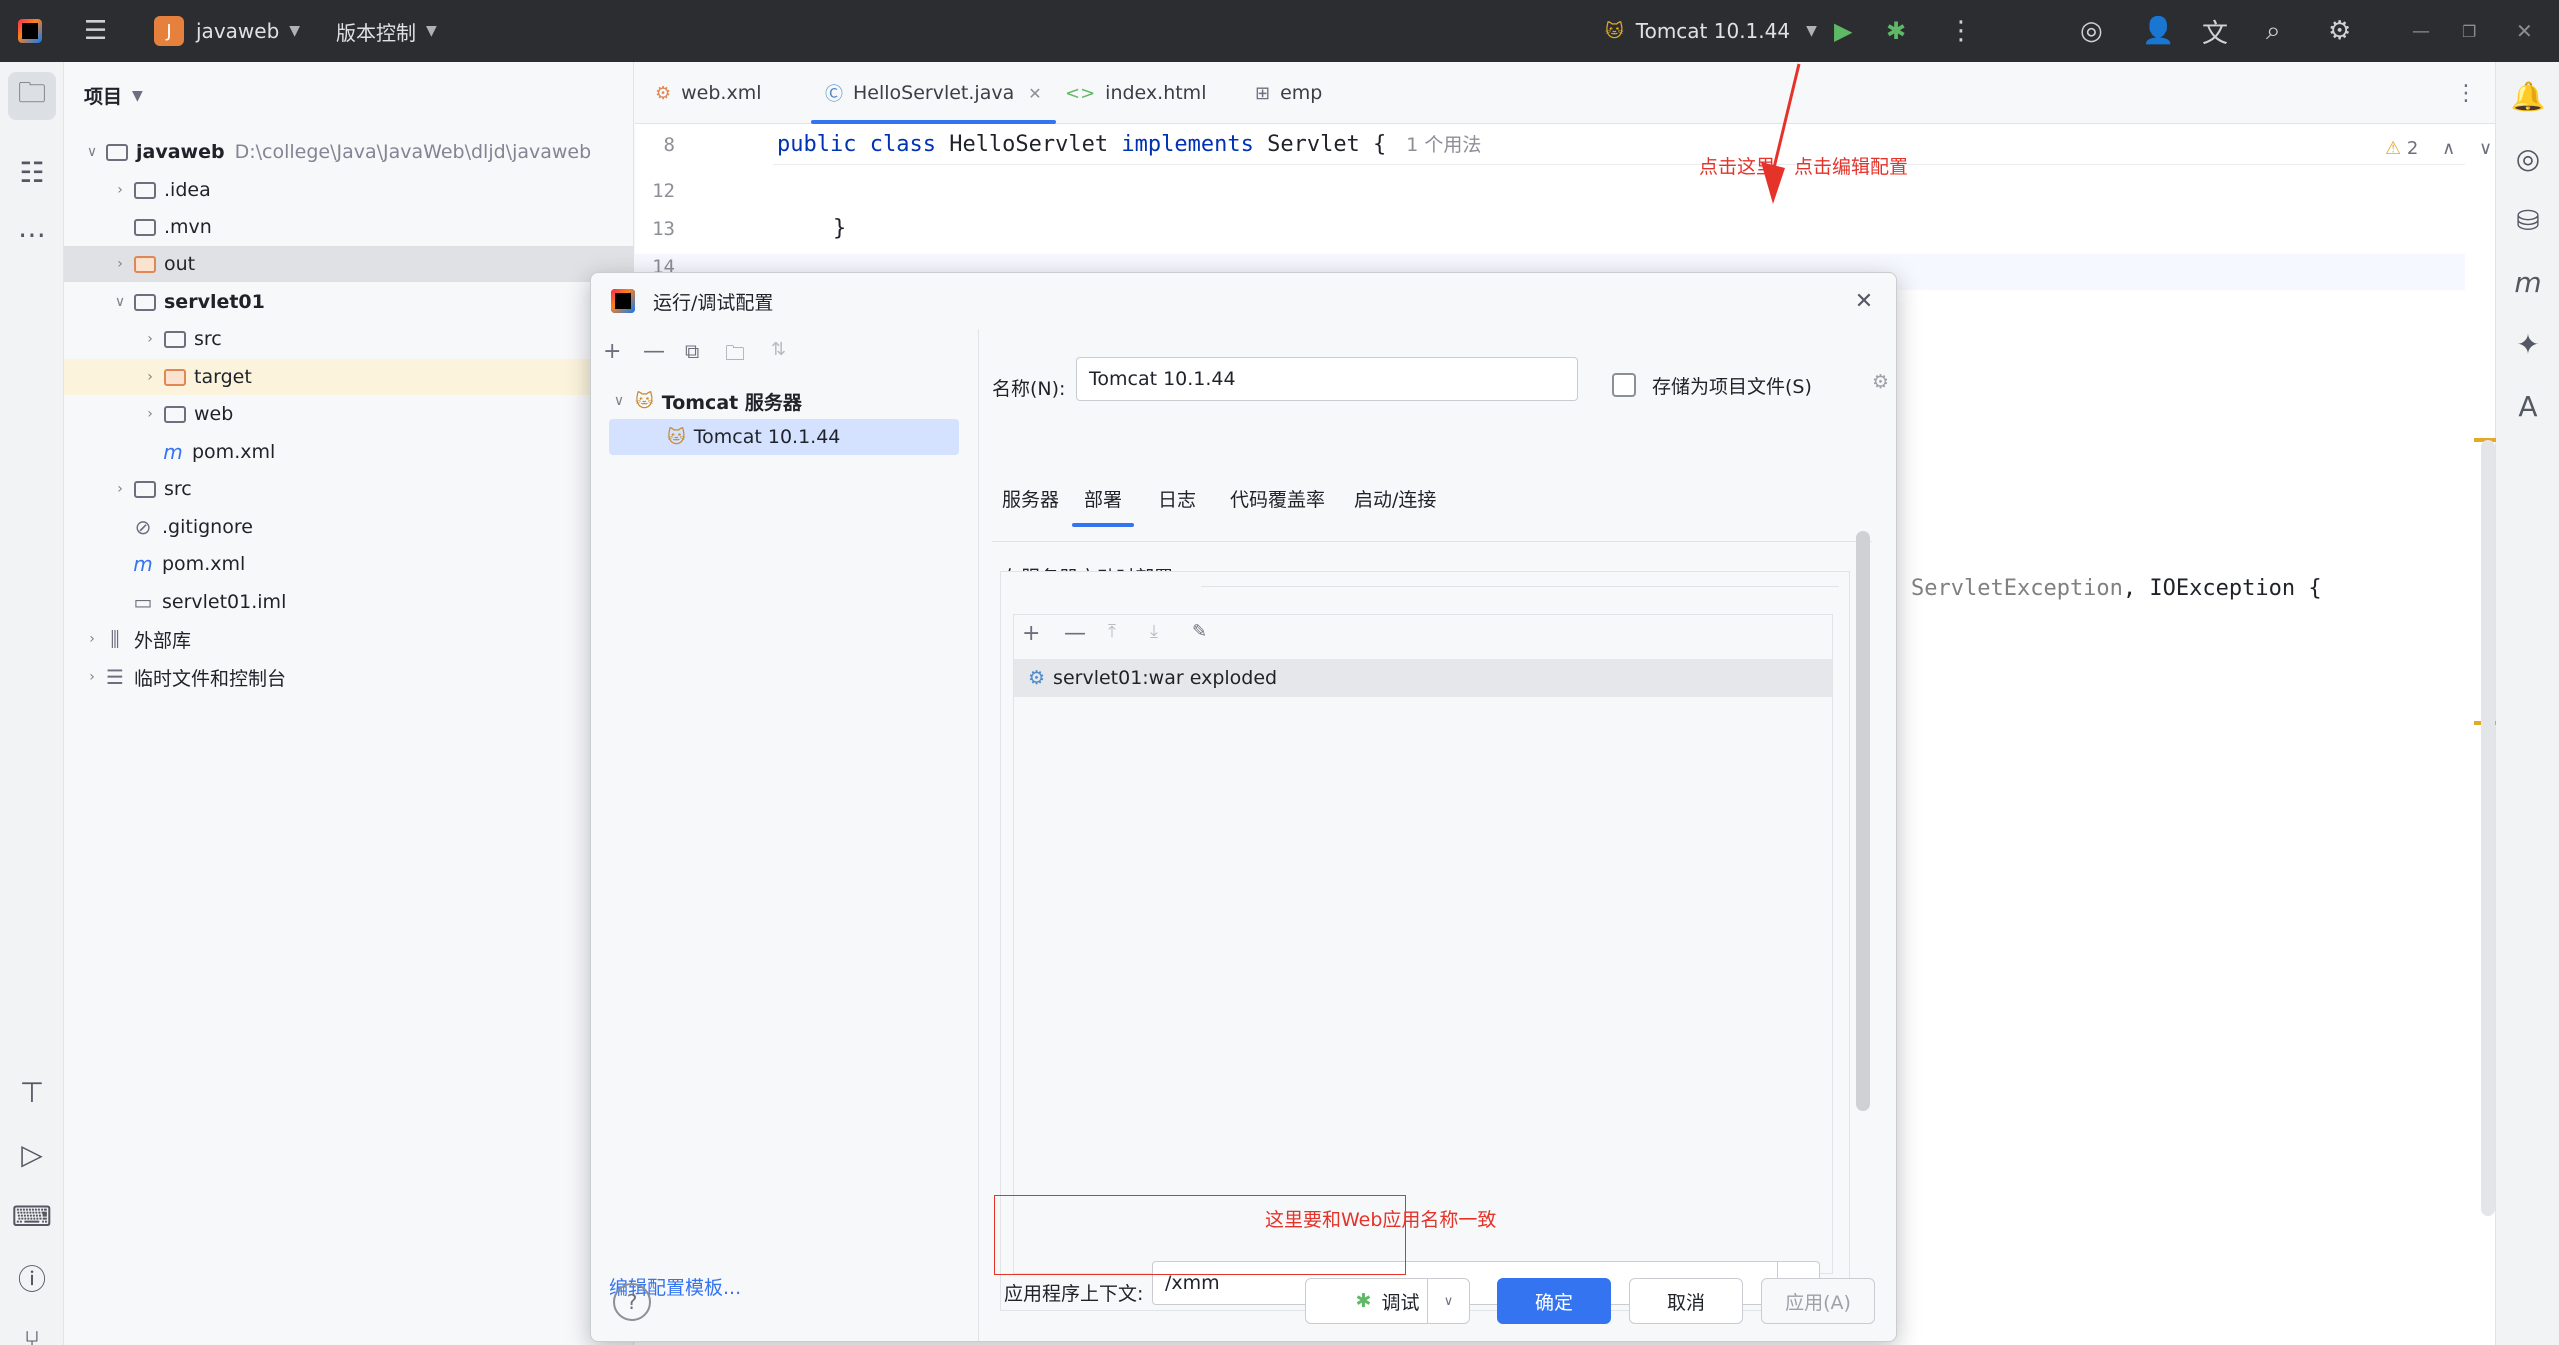 The height and width of the screenshot is (1345, 2559). What do you see at coordinates (778, 349) in the screenshot?
I see `sort-icon: ⇅` at bounding box center [778, 349].